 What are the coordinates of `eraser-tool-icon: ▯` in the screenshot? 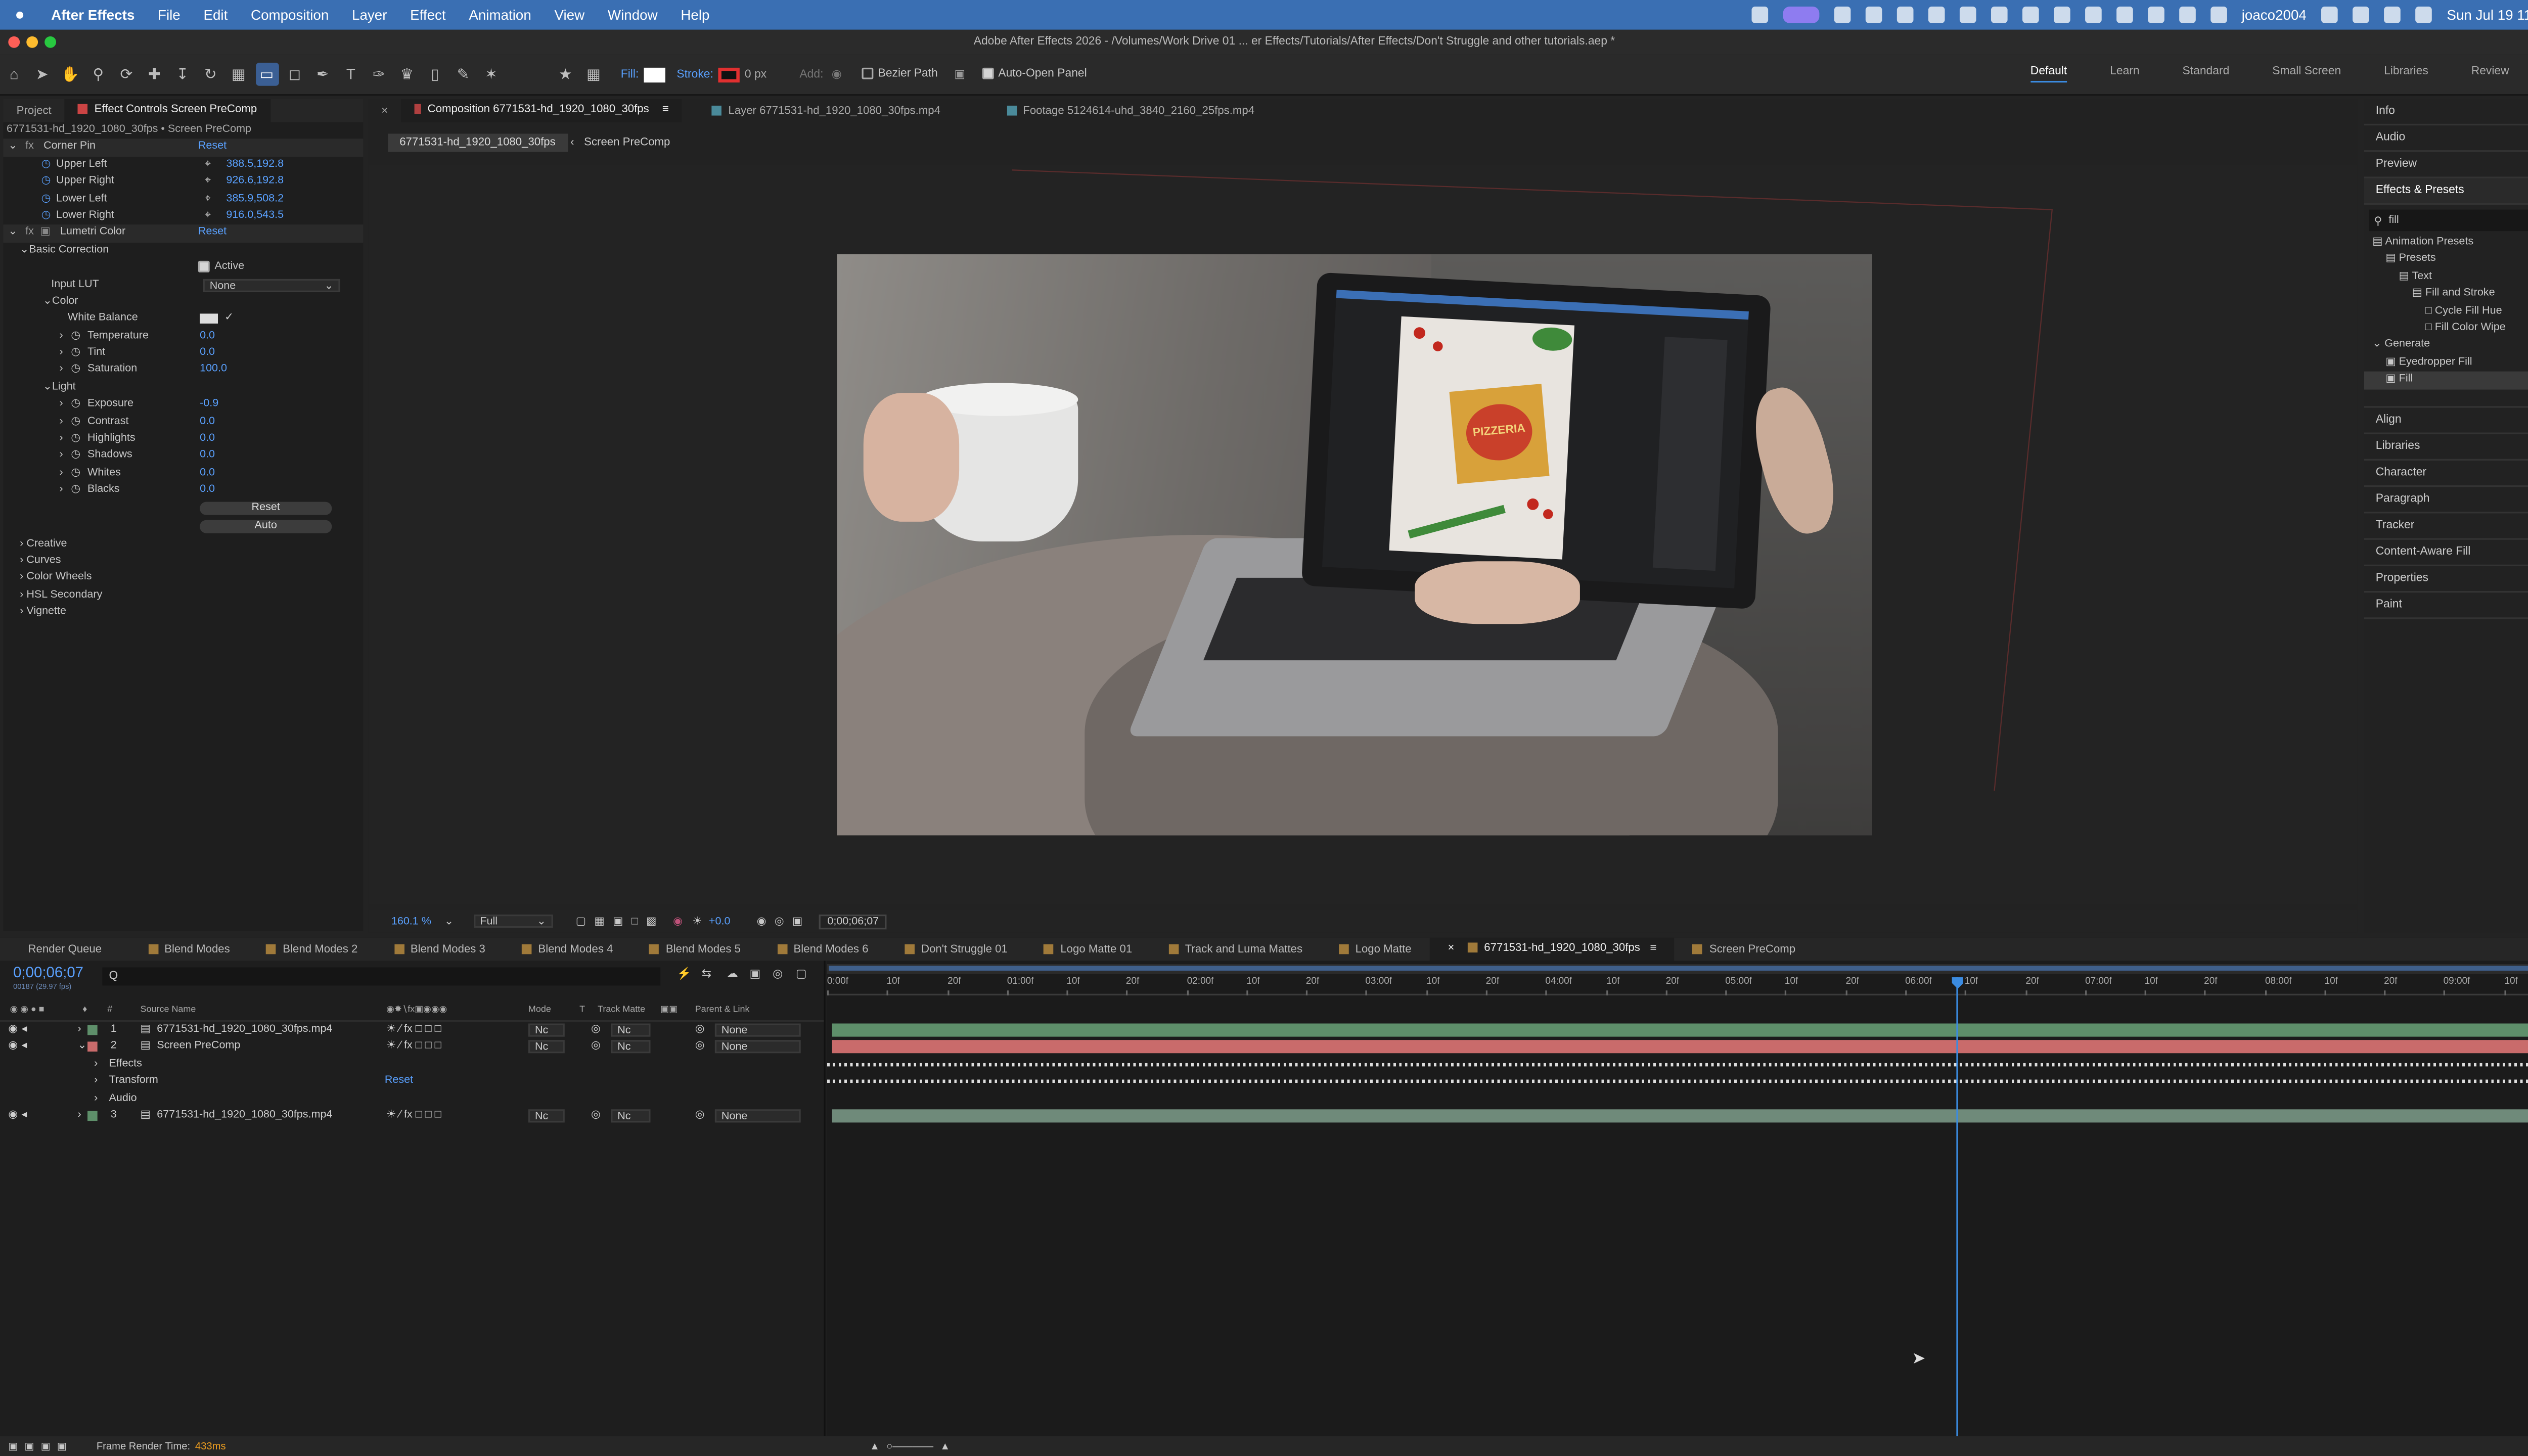 It's located at (436, 74).